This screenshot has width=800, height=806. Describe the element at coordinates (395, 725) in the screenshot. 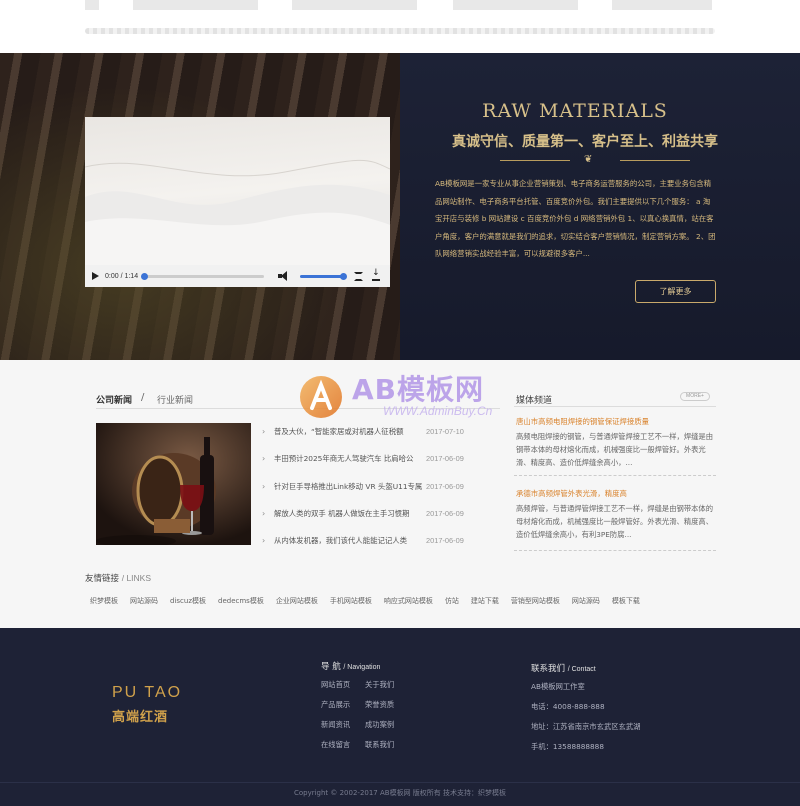

I see `footer-nav-link: 成功案例` at that location.